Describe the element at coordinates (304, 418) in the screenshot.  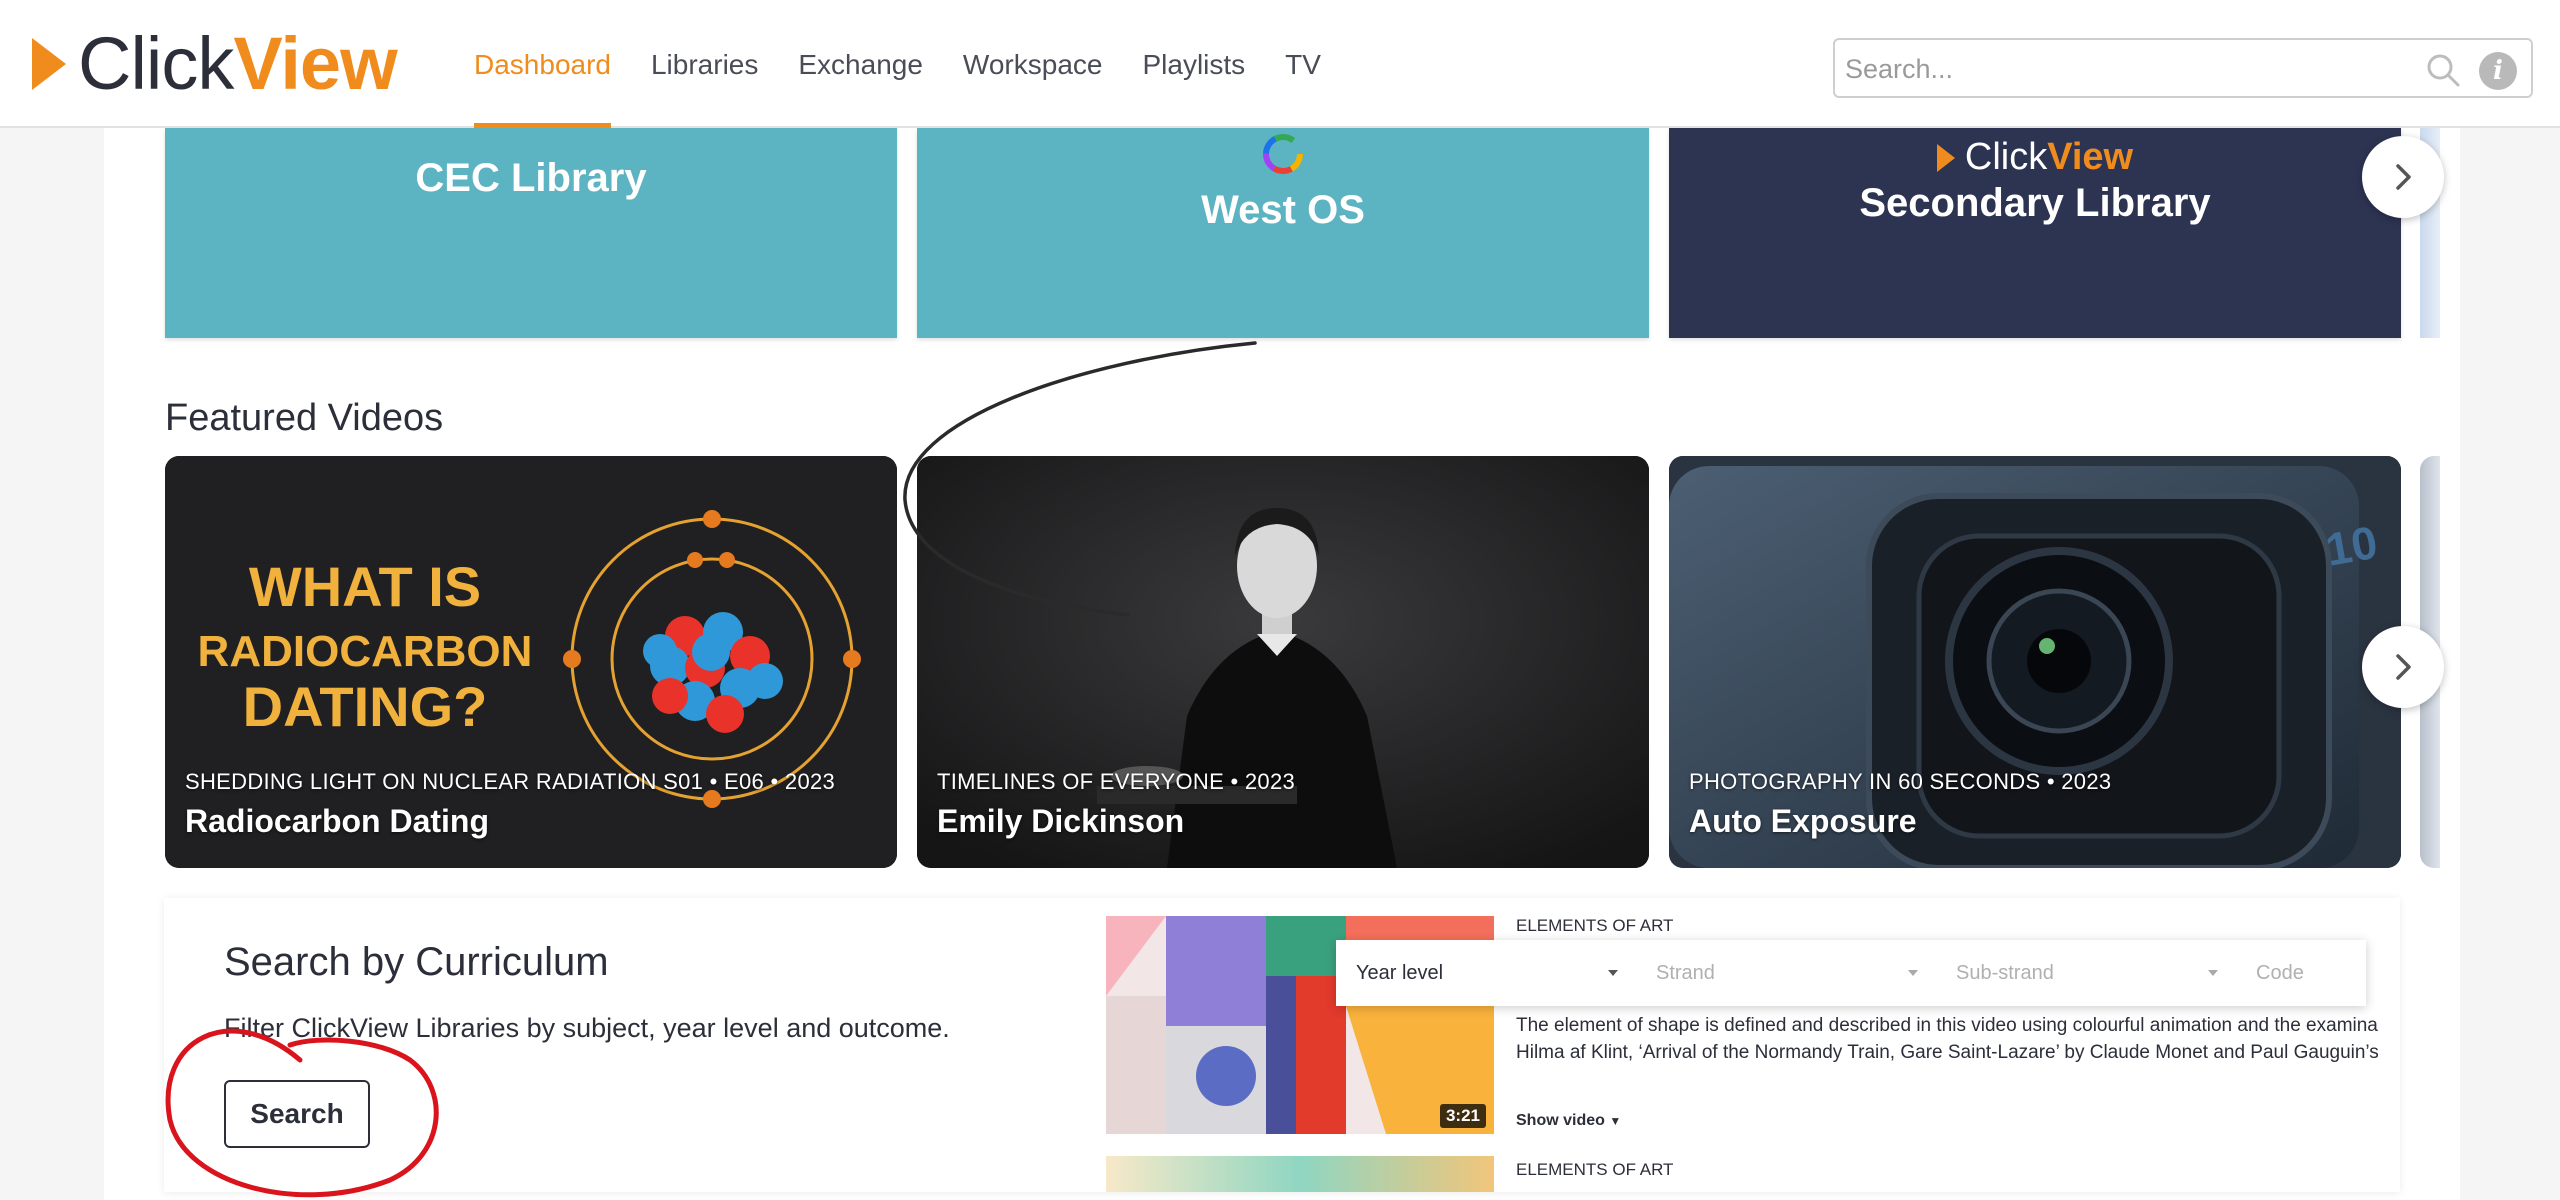
I see `featured-videos-heading: Featured Videos` at that location.